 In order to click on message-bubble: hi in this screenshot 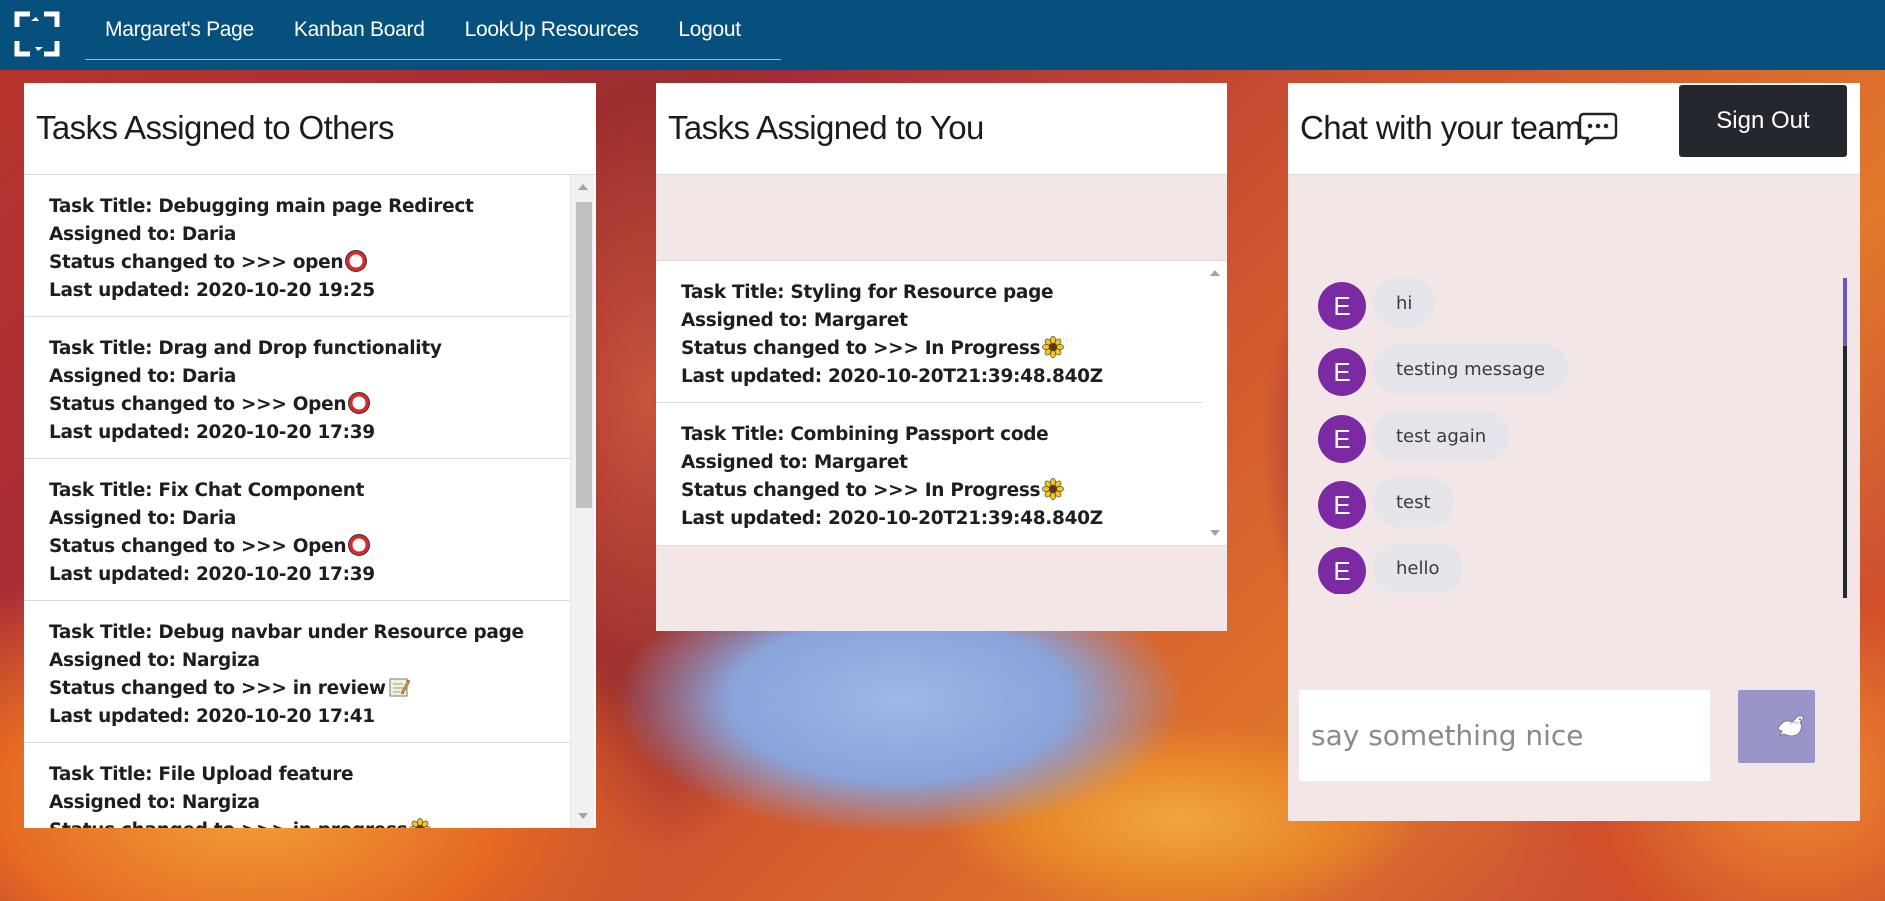, I will do `click(1404, 303)`.